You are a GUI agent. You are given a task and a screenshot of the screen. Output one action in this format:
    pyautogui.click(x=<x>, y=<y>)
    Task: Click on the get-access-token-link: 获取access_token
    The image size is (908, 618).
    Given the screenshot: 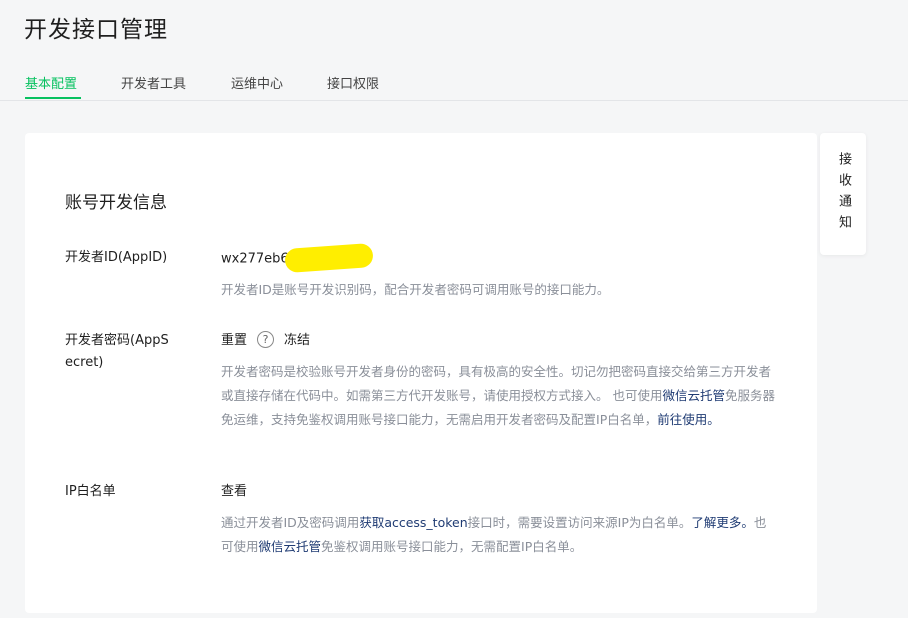 What is the action you would take?
    pyautogui.click(x=413, y=522)
    